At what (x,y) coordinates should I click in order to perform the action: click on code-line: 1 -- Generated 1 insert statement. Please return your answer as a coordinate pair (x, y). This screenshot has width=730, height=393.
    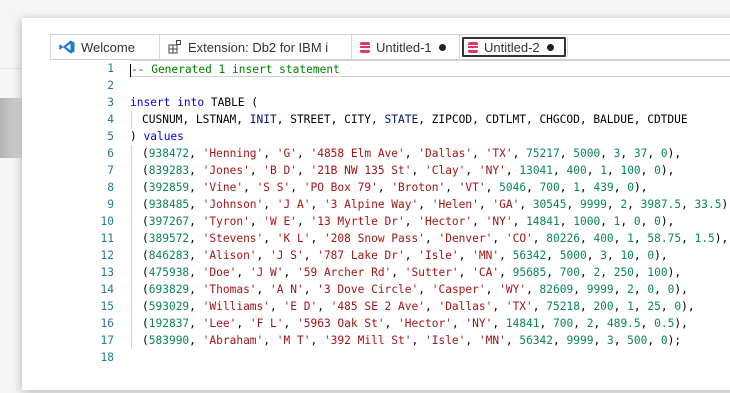
    Looking at the image, I should click on (390, 68).